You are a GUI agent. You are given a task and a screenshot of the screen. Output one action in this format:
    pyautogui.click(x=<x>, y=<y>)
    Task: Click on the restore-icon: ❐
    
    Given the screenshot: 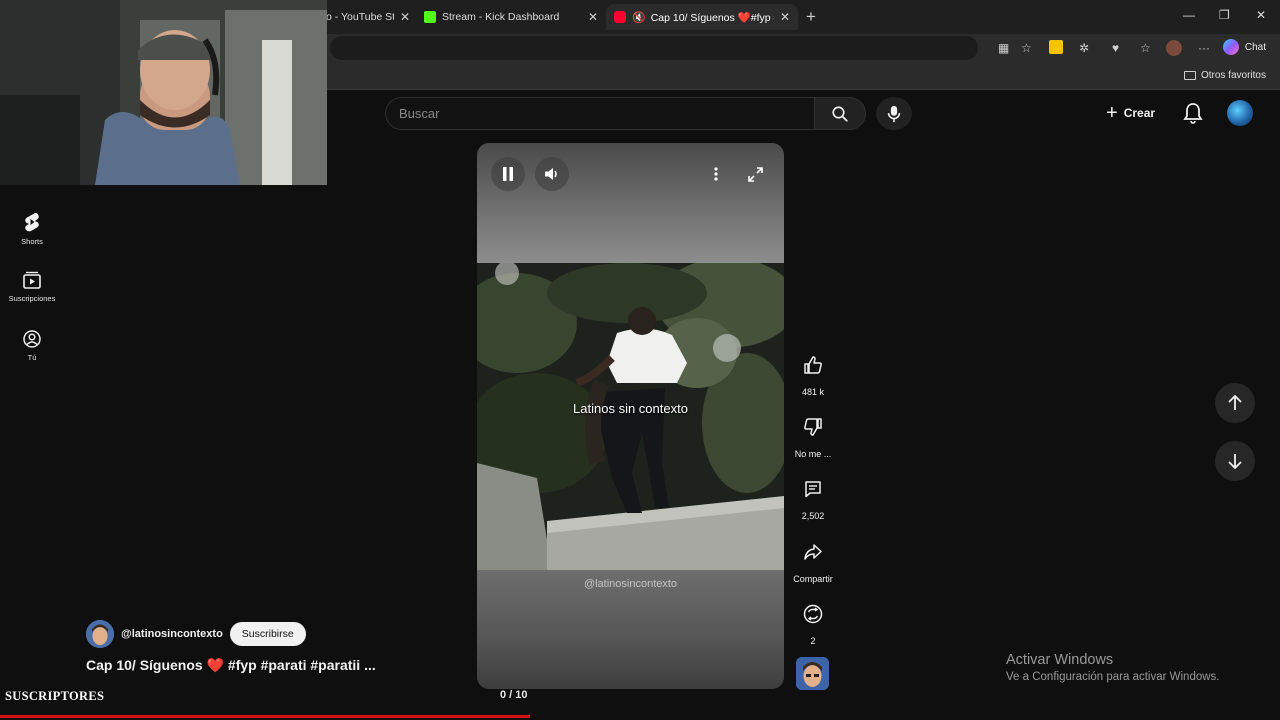 What is the action you would take?
    pyautogui.click(x=1224, y=15)
    